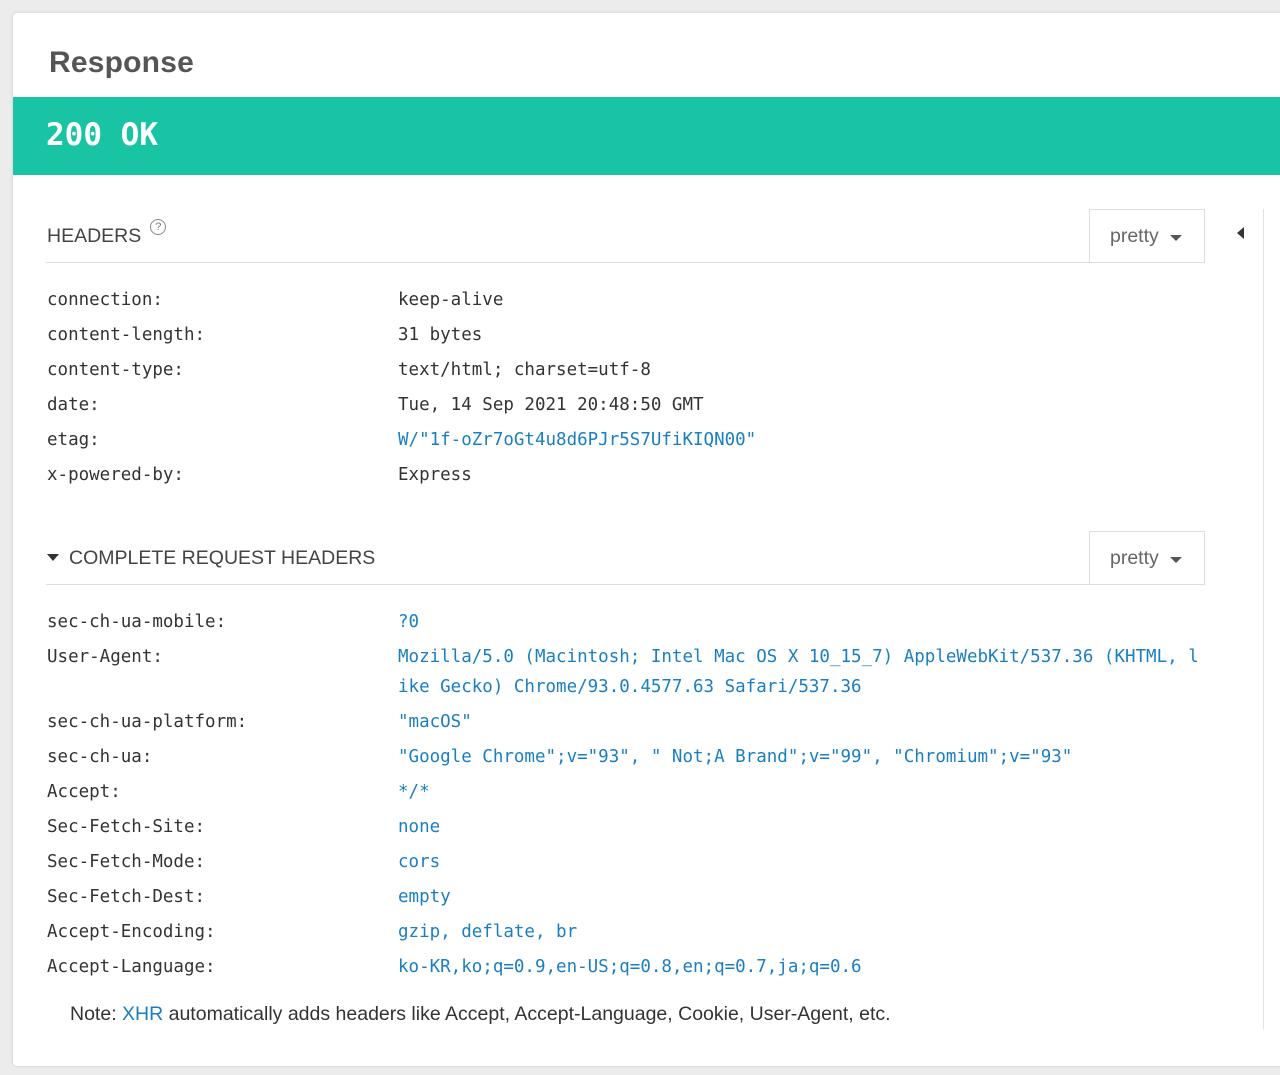 The image size is (1280, 1075). Describe the element at coordinates (419, 862) in the screenshot. I see `header-value: cors` at that location.